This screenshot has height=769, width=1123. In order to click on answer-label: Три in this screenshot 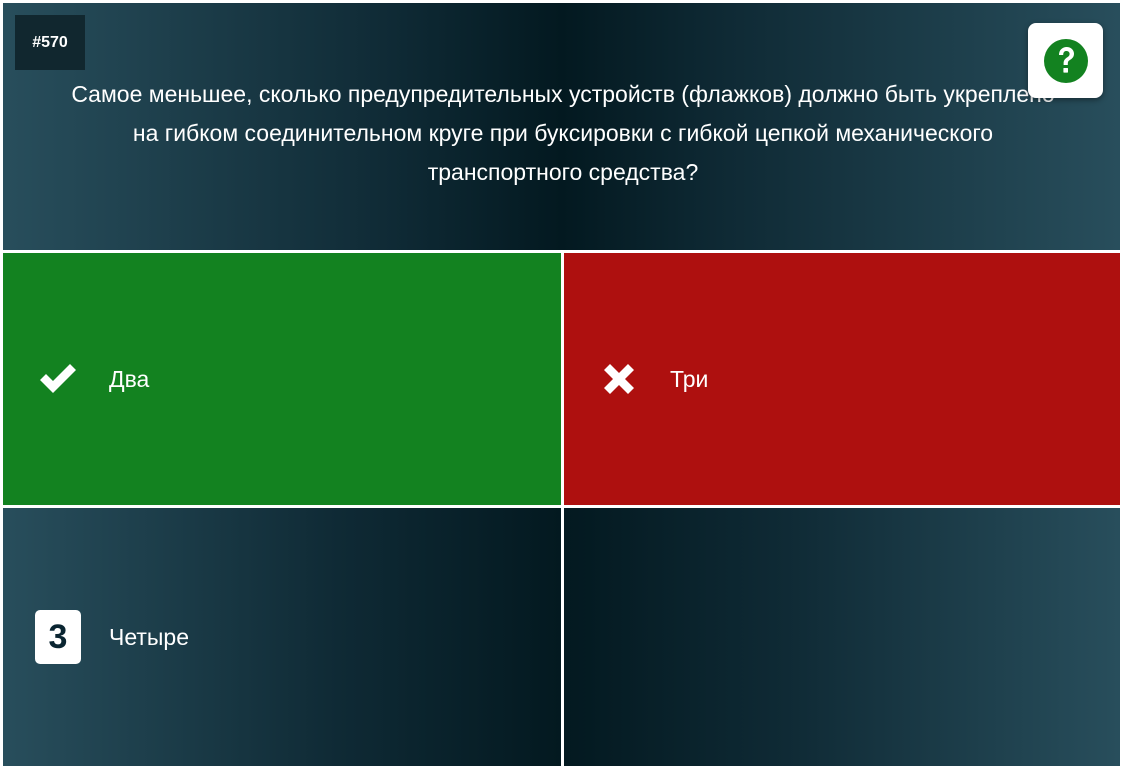, I will do `click(689, 378)`.